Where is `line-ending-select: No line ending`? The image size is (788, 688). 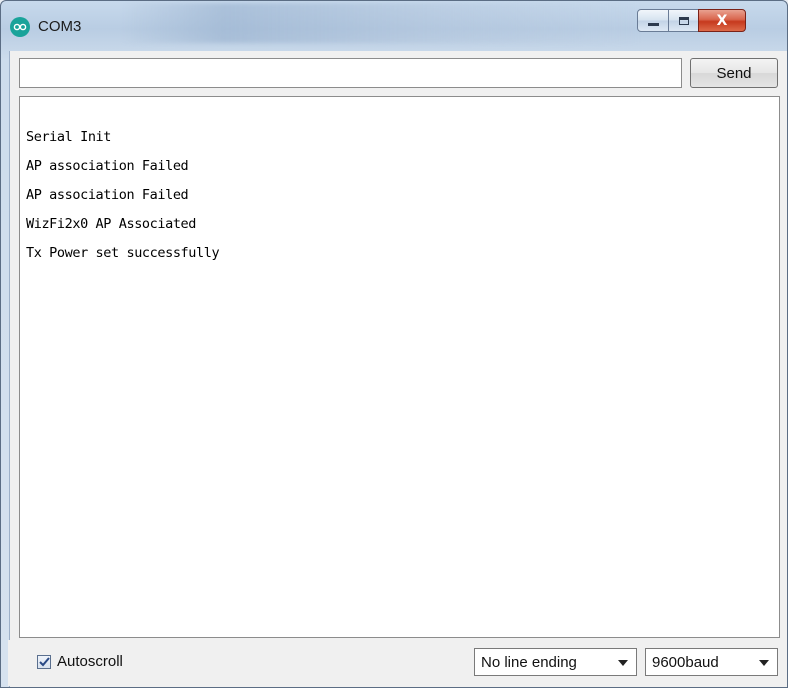
line-ending-select: No line ending is located at coordinates (555, 662).